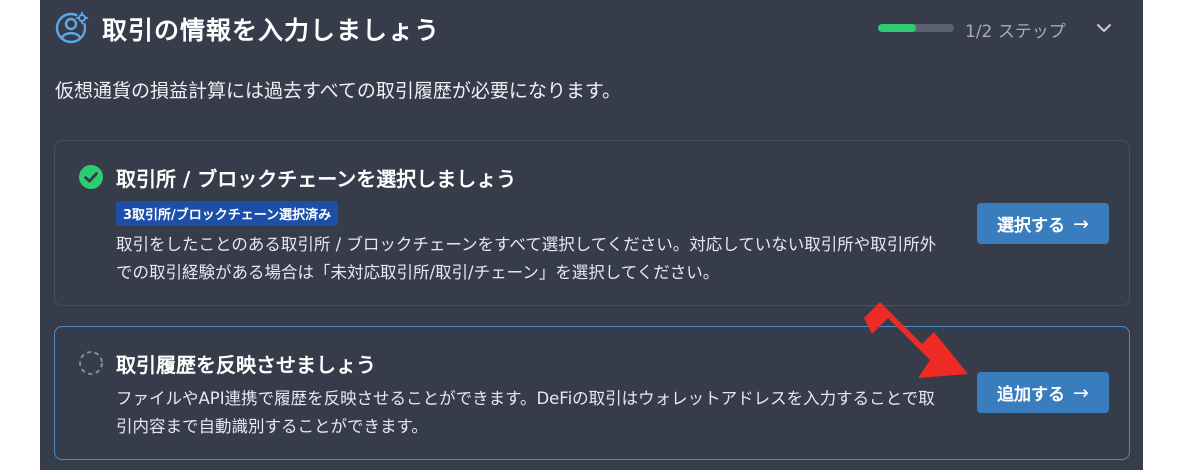  What do you see at coordinates (1031, 226) in the screenshot?
I see `select-button-label: 選択する` at bounding box center [1031, 226].